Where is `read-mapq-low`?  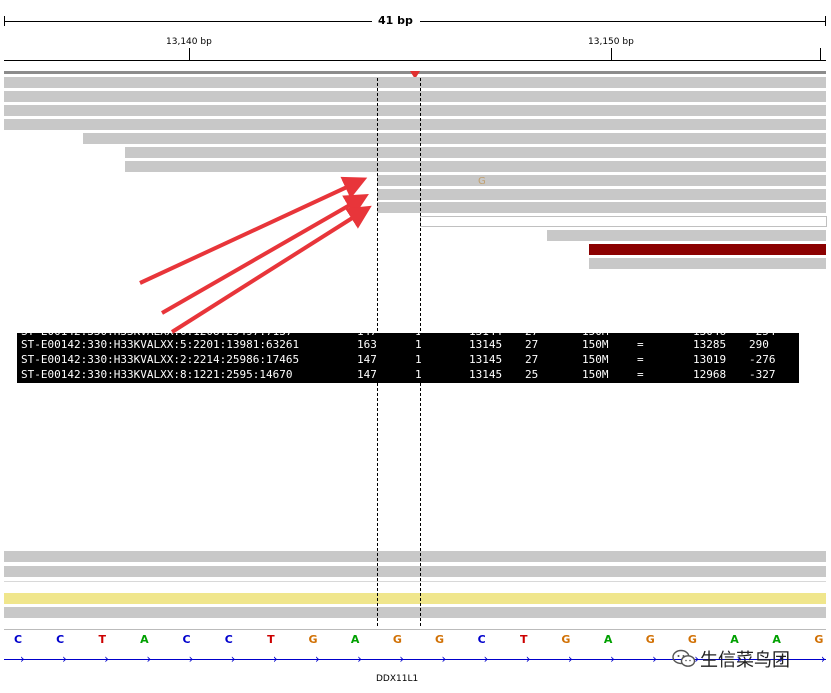
read-mapq-low is located at coordinates (707, 249).